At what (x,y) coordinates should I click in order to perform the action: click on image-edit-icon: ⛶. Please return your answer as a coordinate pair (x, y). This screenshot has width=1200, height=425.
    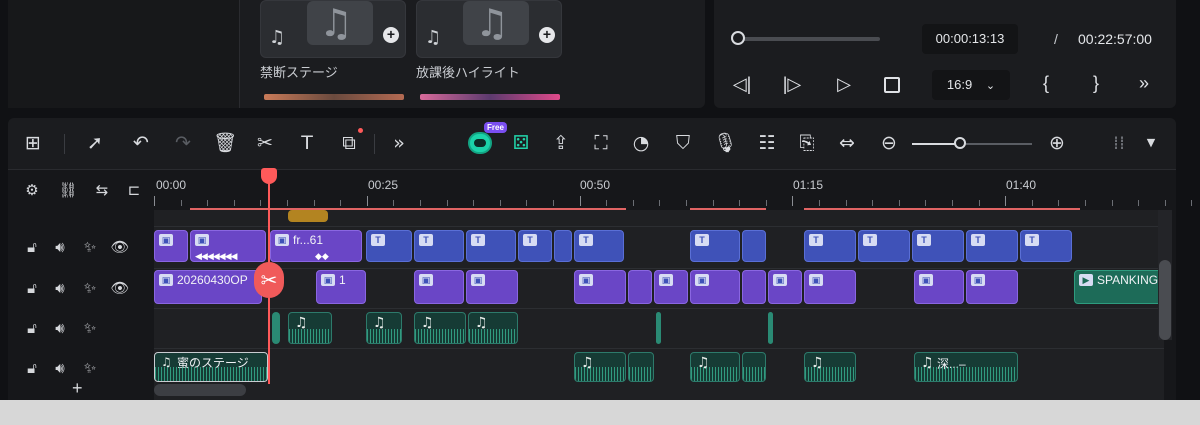
    Looking at the image, I should click on (601, 143).